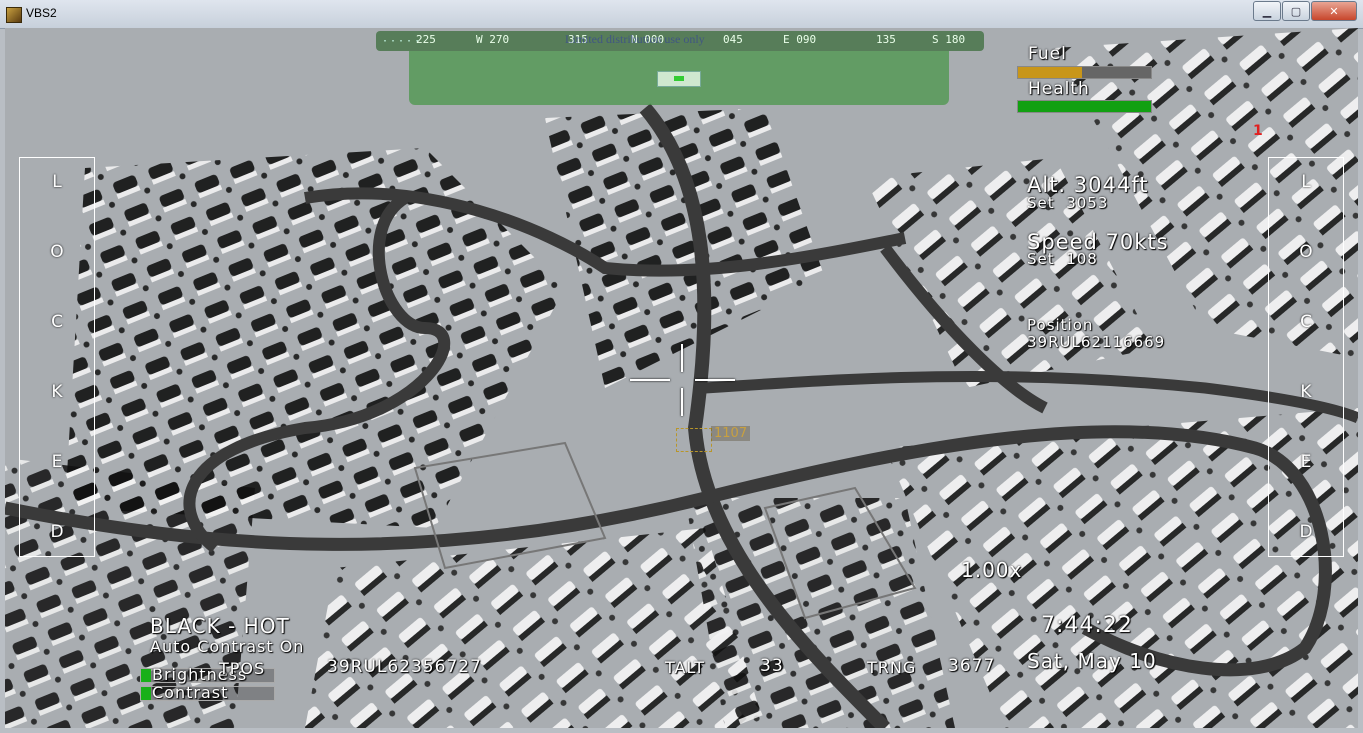 The image size is (1363, 733). What do you see at coordinates (681, 14) in the screenshot?
I see `title-bar: VBS2 ▁ ▢ ✕` at bounding box center [681, 14].